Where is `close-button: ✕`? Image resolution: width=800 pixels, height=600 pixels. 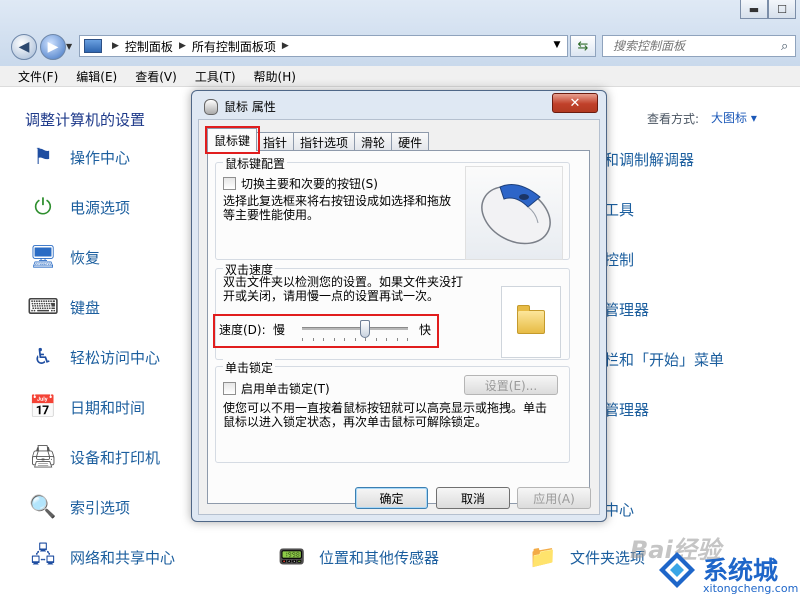 close-button: ✕ is located at coordinates (575, 103).